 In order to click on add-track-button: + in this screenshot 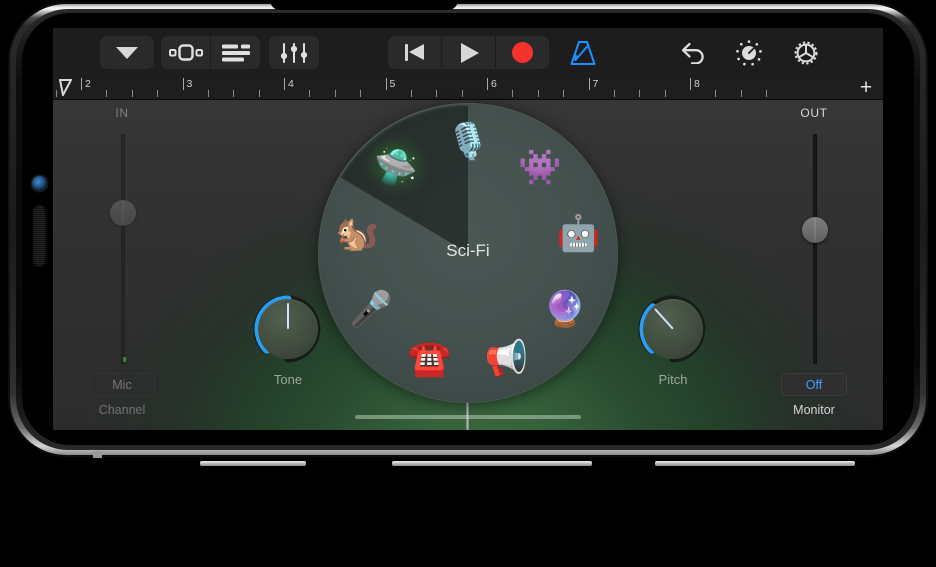, I will do `click(866, 87)`.